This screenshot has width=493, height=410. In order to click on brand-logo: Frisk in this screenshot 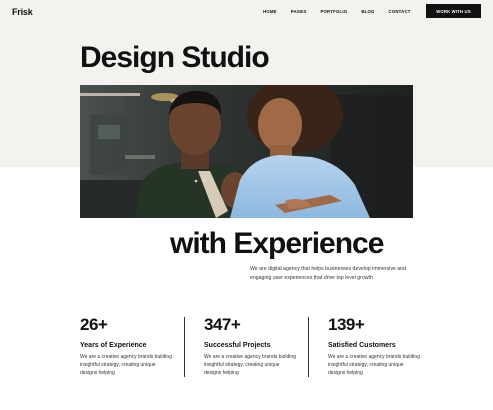, I will do `click(22, 12)`.